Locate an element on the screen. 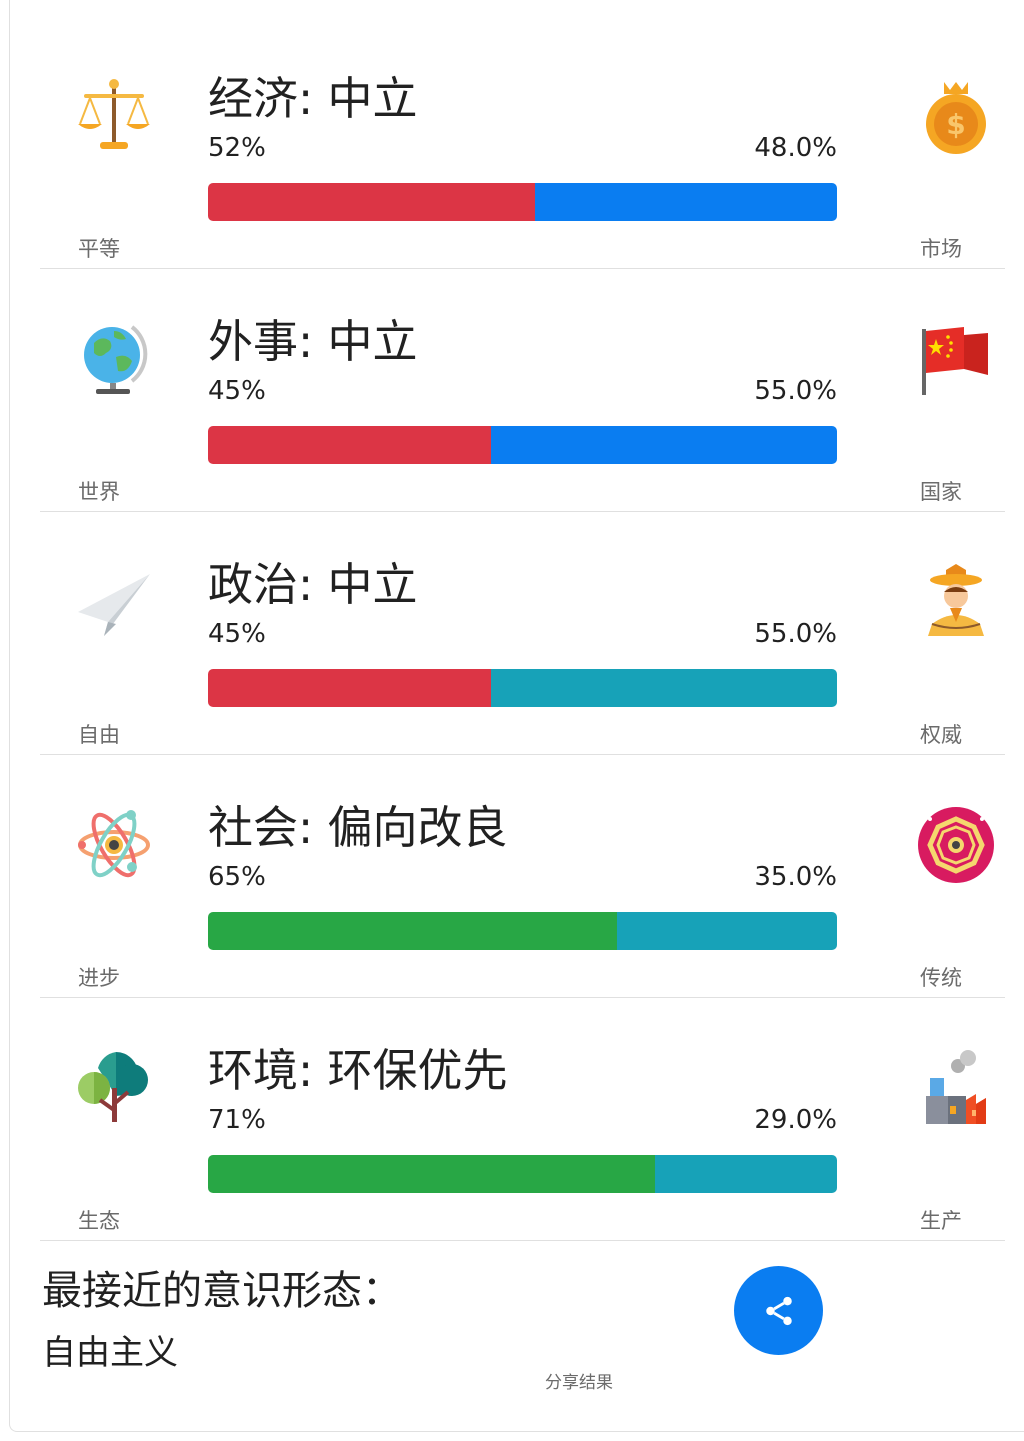 This screenshot has width=1024, height=1441. right-pole-label: 市场 is located at coordinates (941, 249).